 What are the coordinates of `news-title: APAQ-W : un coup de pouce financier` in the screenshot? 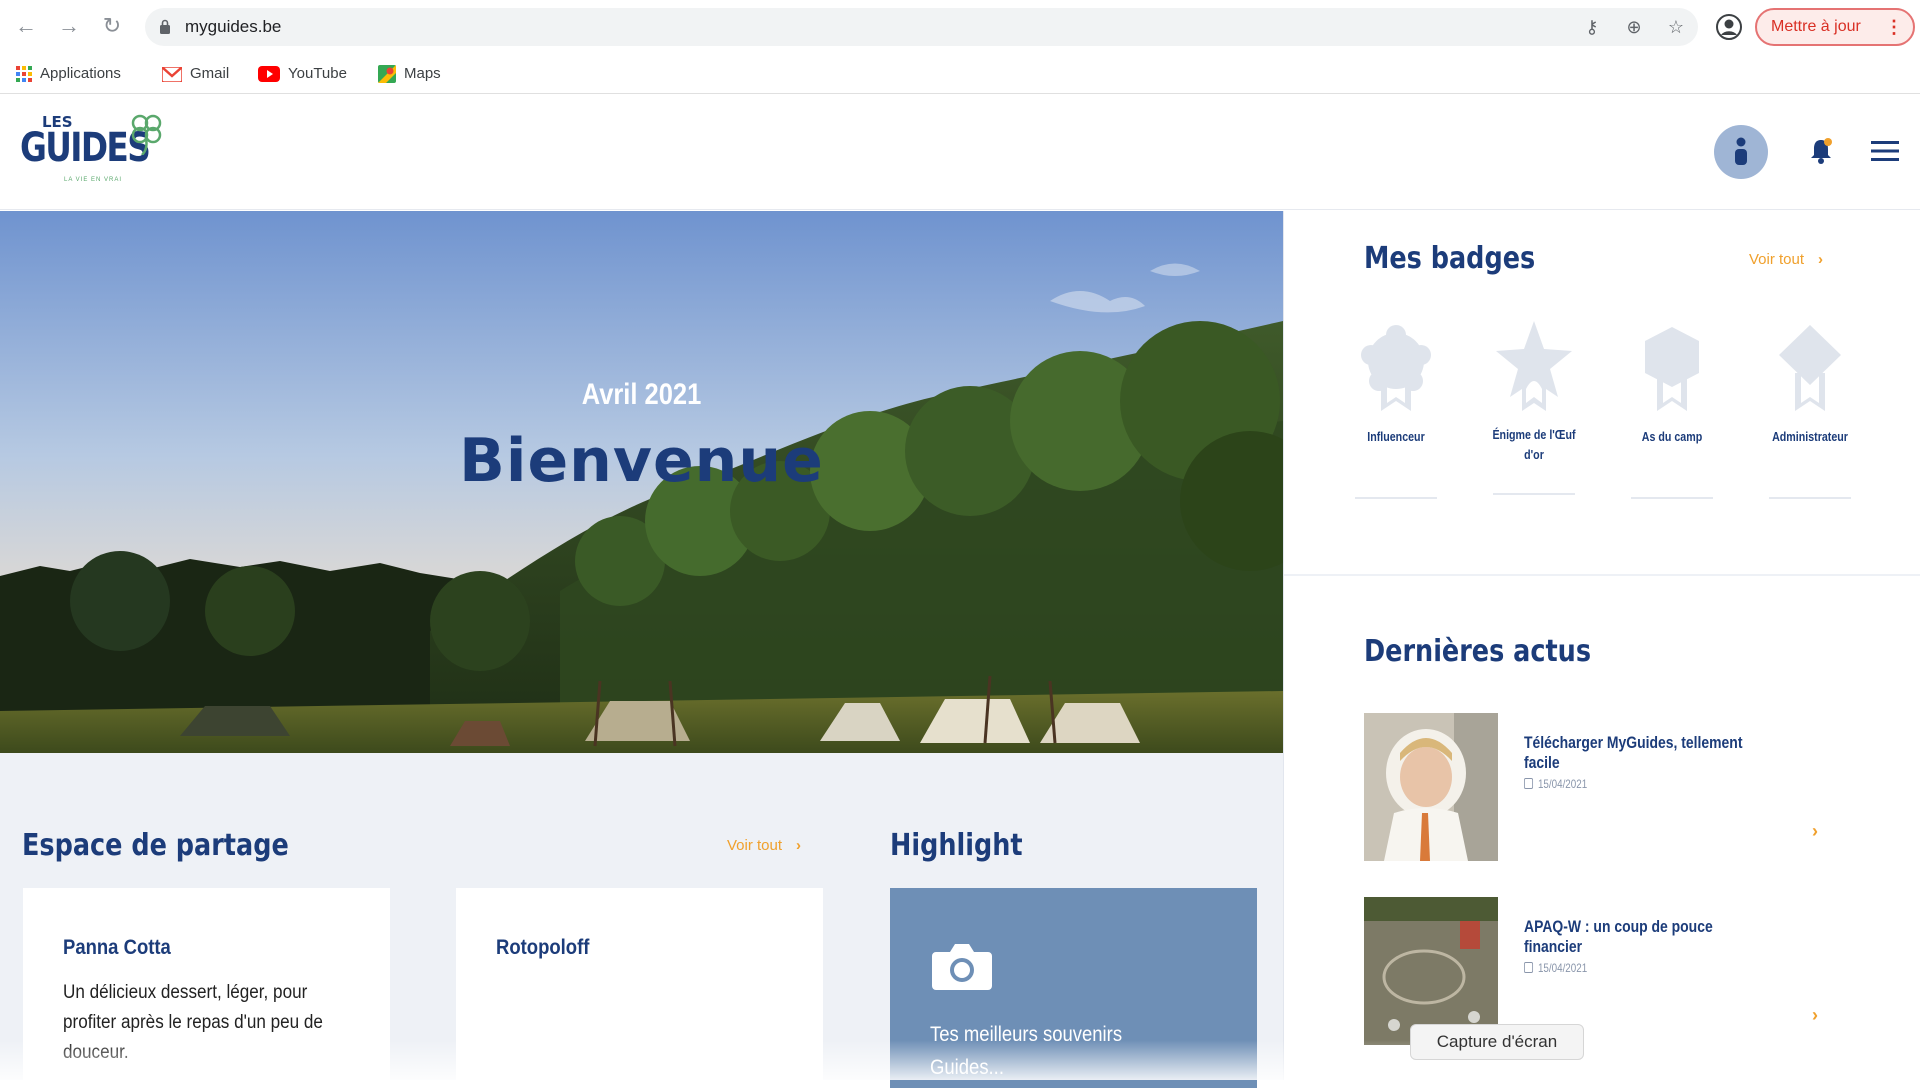 It's located at (1647, 937).